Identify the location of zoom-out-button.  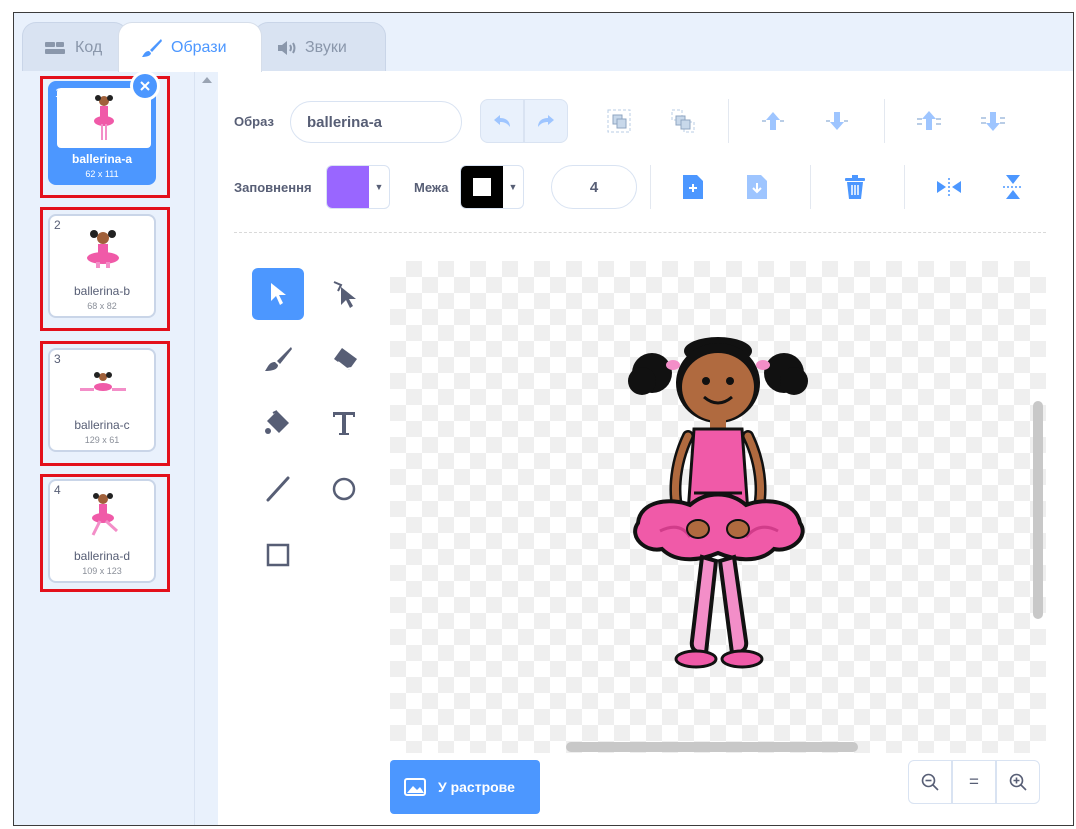
(930, 782).